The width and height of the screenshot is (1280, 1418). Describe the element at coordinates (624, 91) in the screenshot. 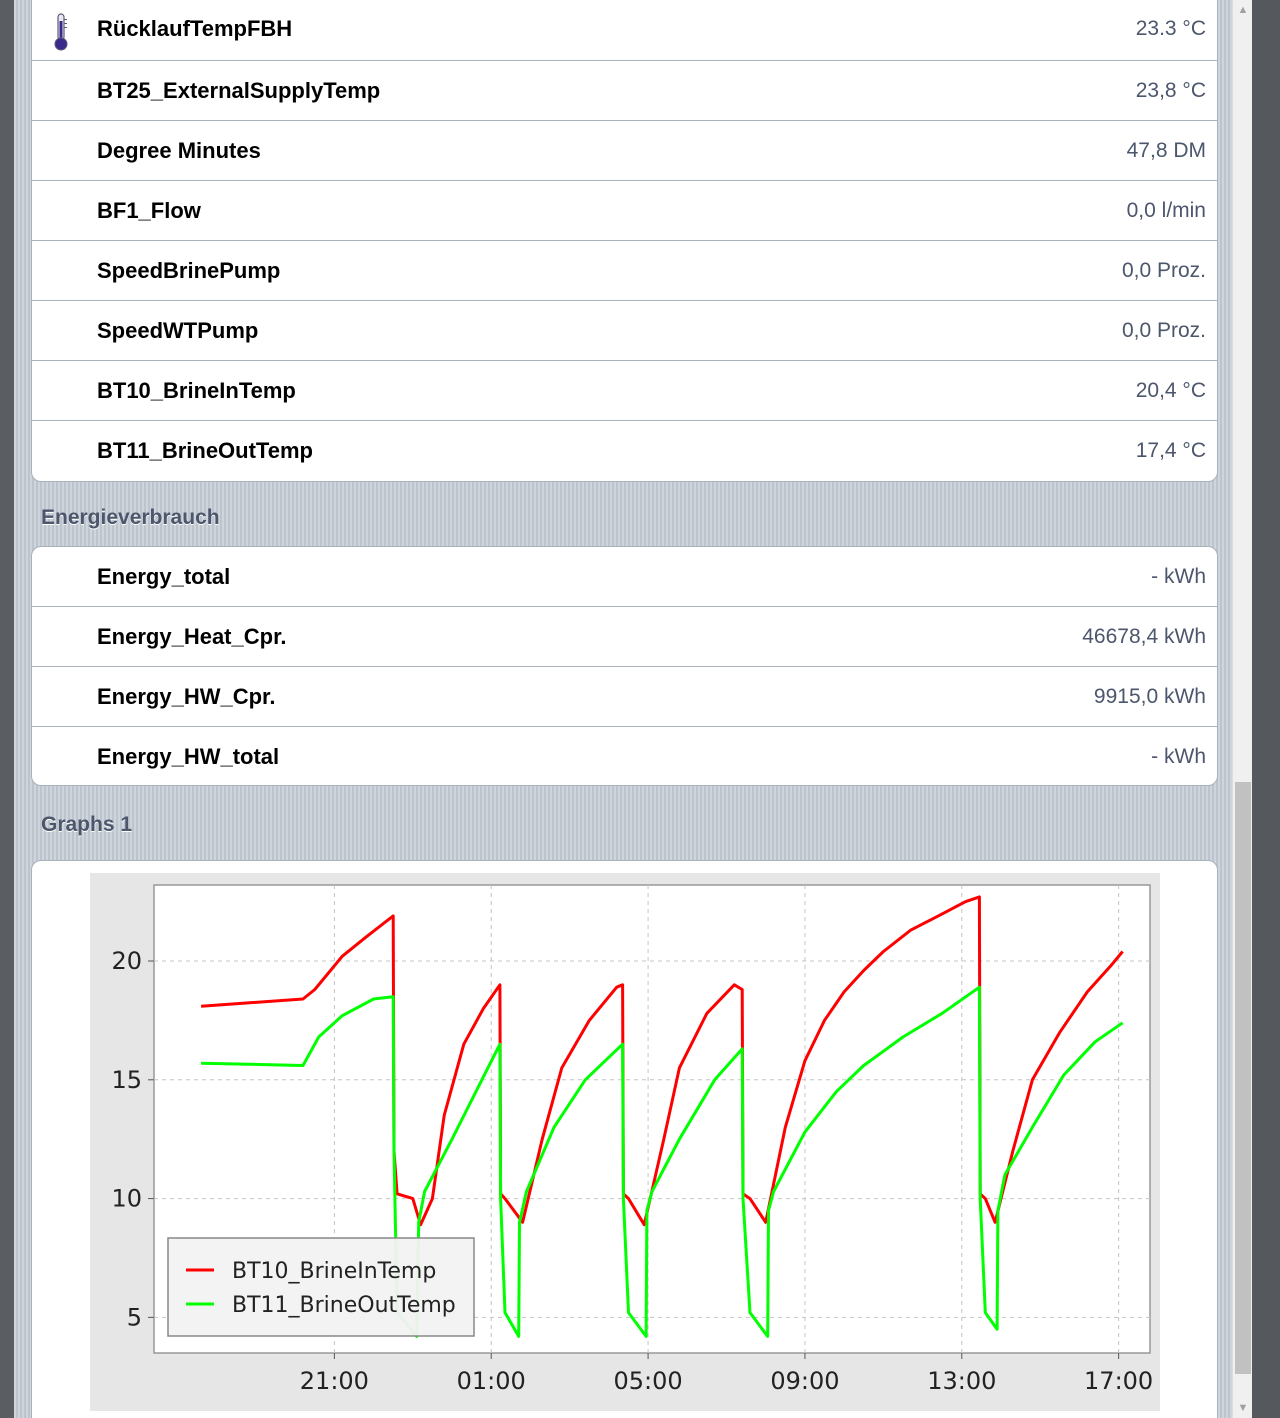

I see `reading-row: BT25_ExternalSupplyTemp 23,8 °C` at that location.